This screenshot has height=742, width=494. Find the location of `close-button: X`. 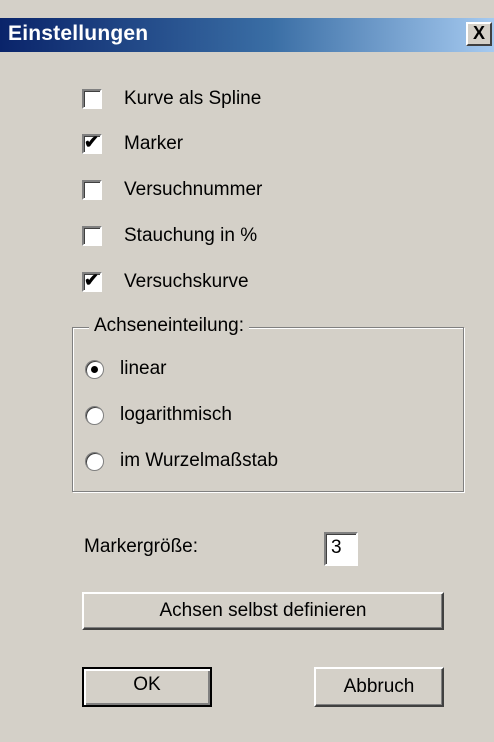

close-button: X is located at coordinates (479, 34).